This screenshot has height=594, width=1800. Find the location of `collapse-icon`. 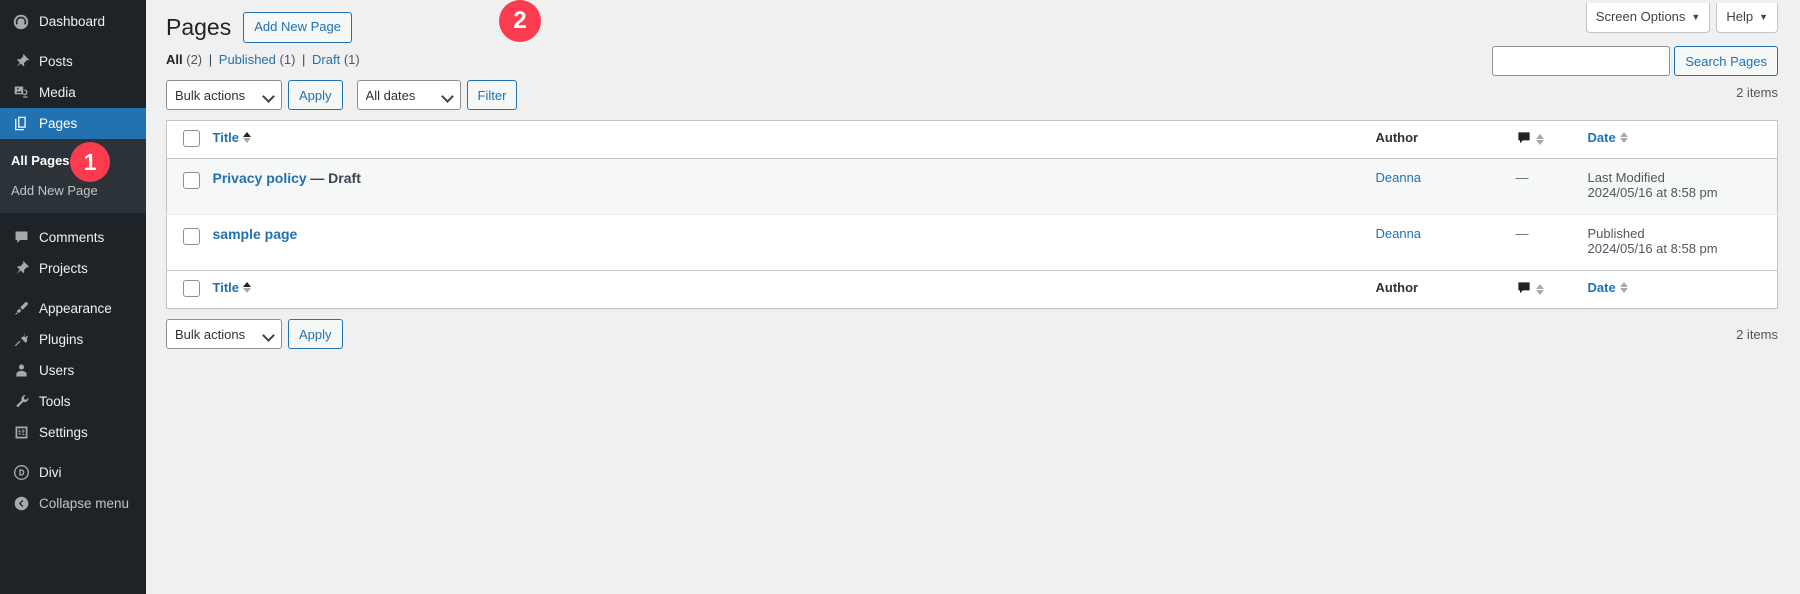

collapse-icon is located at coordinates (21, 504).